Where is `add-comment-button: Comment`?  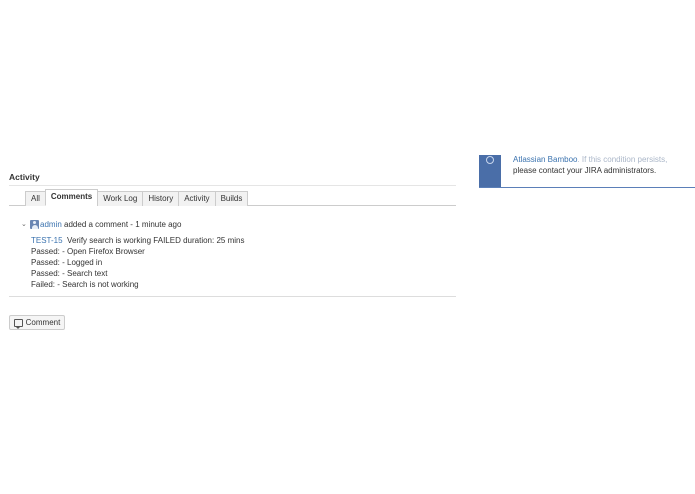 add-comment-button: Comment is located at coordinates (37, 322).